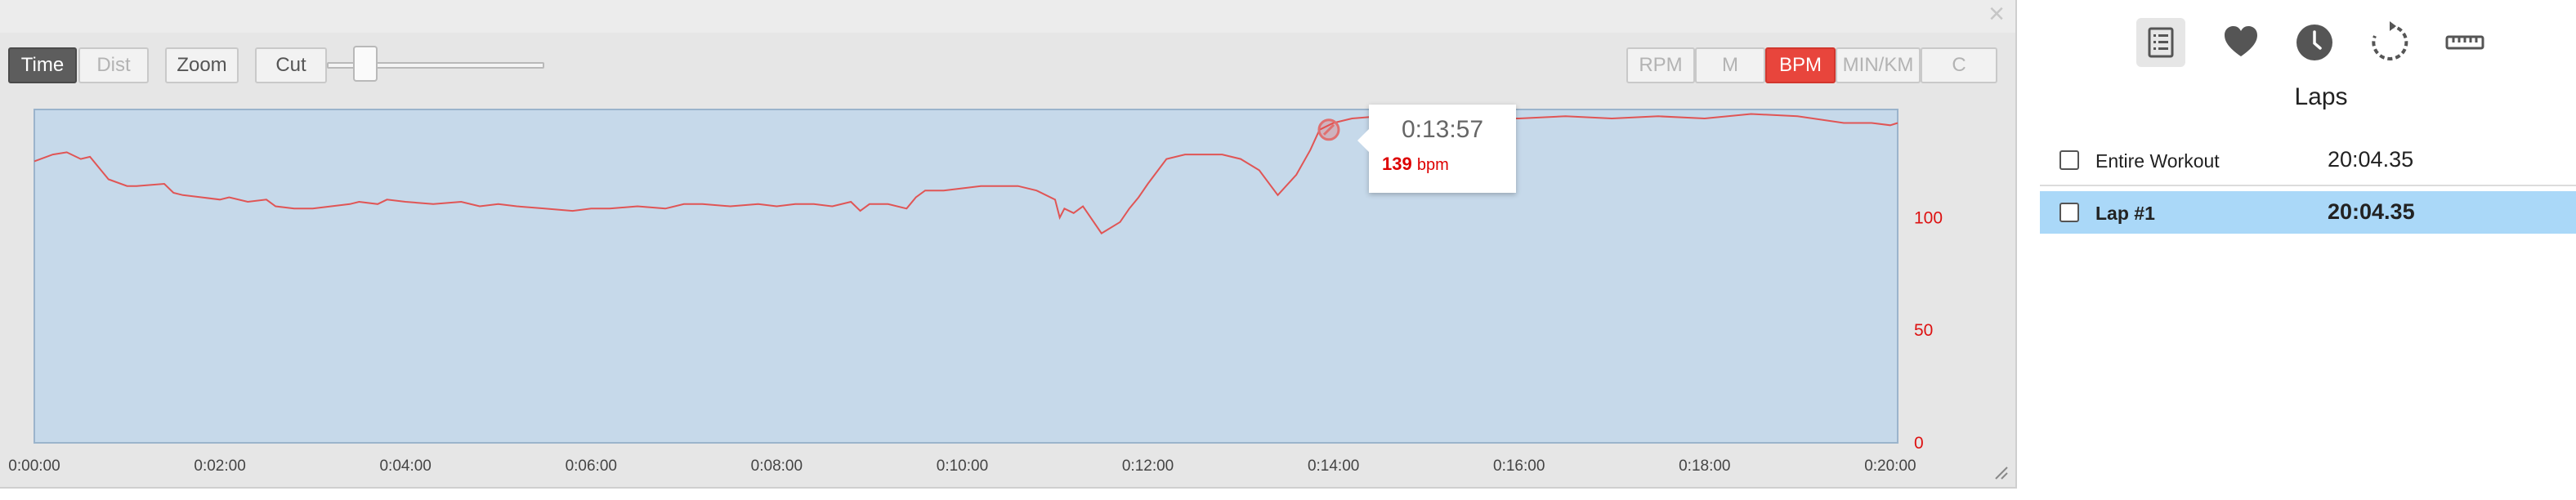 The height and width of the screenshot is (500, 2576). Describe the element at coordinates (1148, 466) in the screenshot. I see `x-tick-label: 0:12:00` at that location.